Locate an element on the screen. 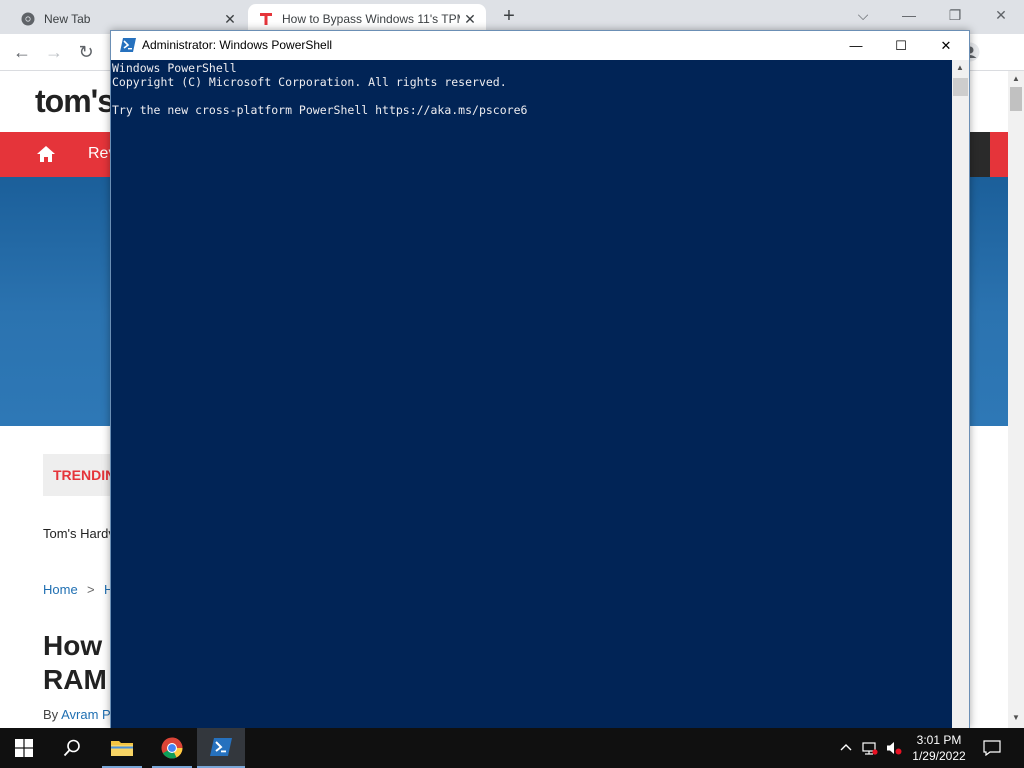 This screenshot has width=1024, height=768. byline-prefix: By is located at coordinates (51, 714).